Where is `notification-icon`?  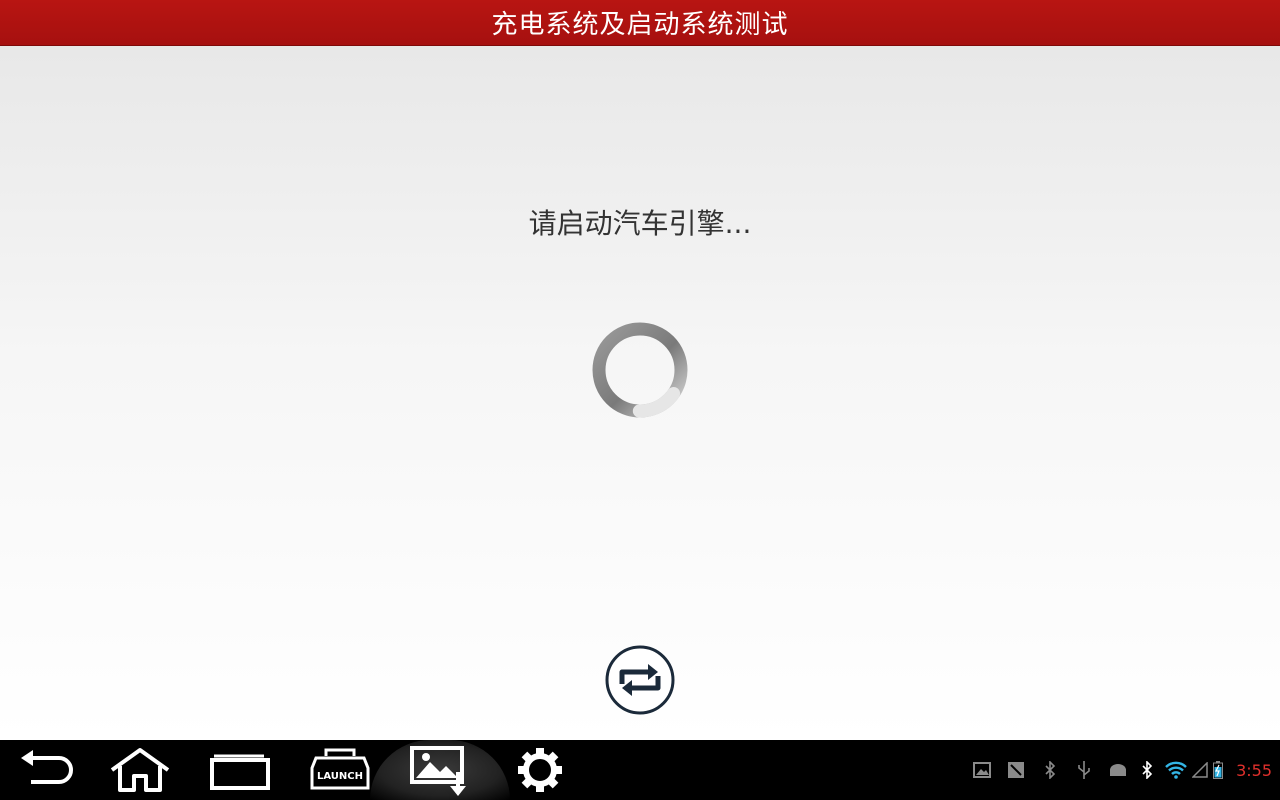 notification-icon is located at coordinates (1016, 770).